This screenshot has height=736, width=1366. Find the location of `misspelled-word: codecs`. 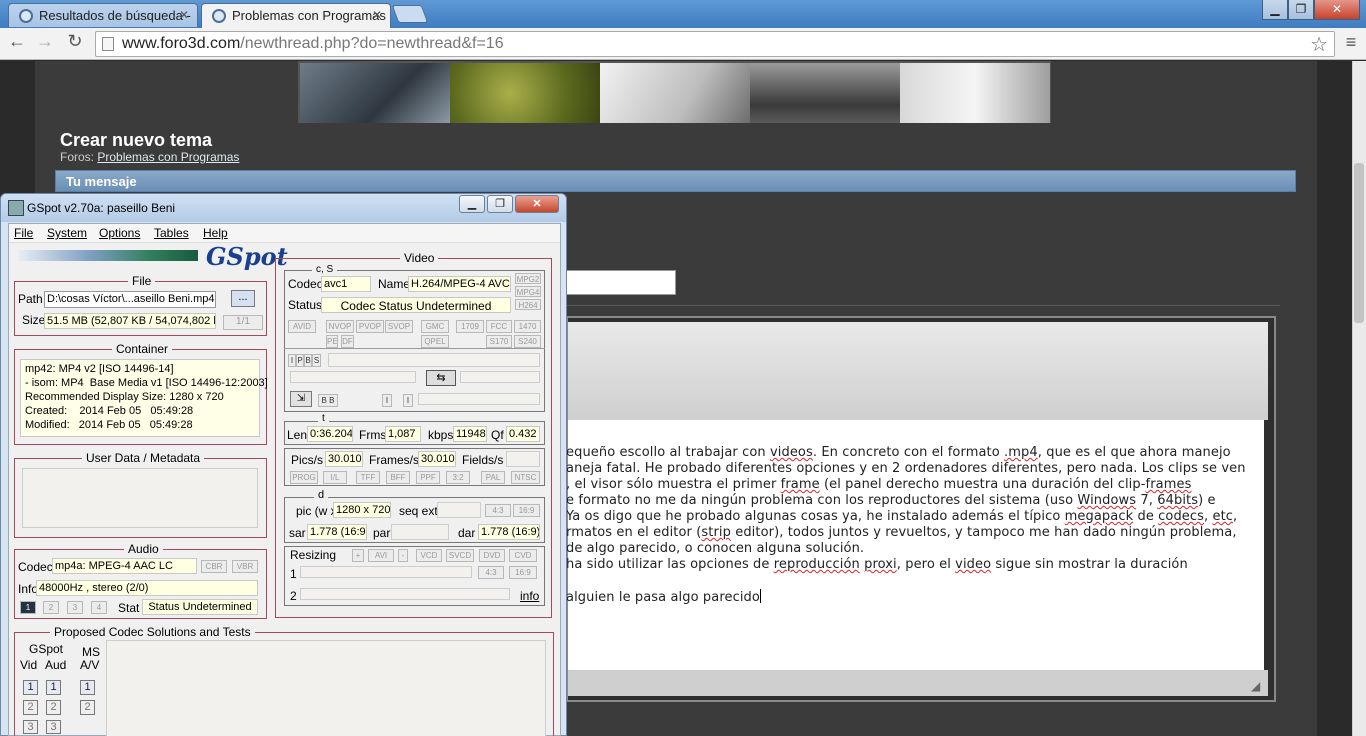

misspelled-word: codecs is located at coordinates (1181, 516).